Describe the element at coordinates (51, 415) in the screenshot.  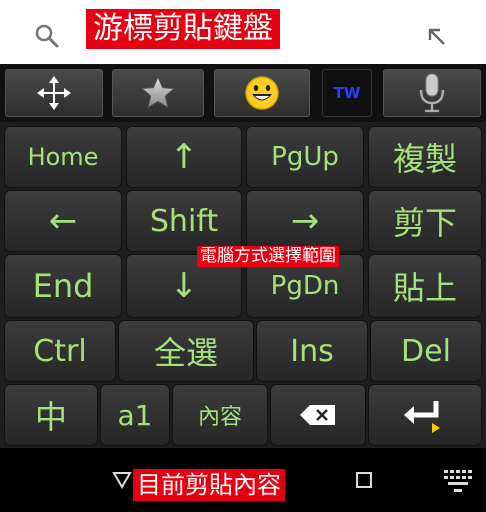
I see `chinese-mode-key: 中` at that location.